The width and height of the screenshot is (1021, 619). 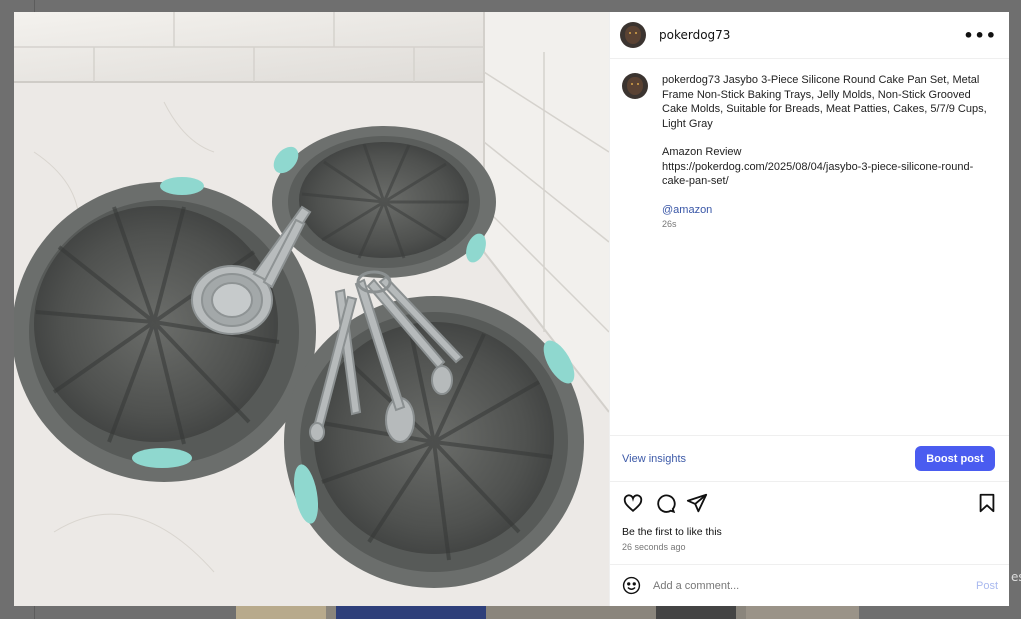 What do you see at coordinates (633, 503) in the screenshot?
I see `heart-icon` at bounding box center [633, 503].